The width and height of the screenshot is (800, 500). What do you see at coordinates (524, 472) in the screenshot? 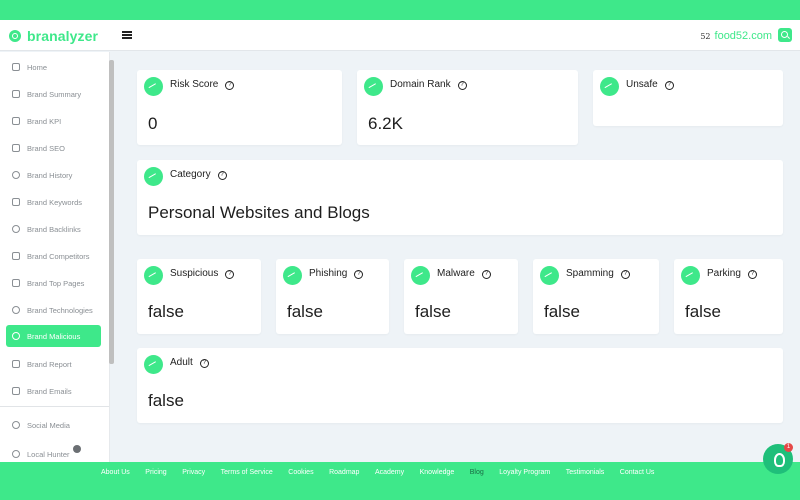
I see `footer-link-loyalty: Loyalty Program` at bounding box center [524, 472].